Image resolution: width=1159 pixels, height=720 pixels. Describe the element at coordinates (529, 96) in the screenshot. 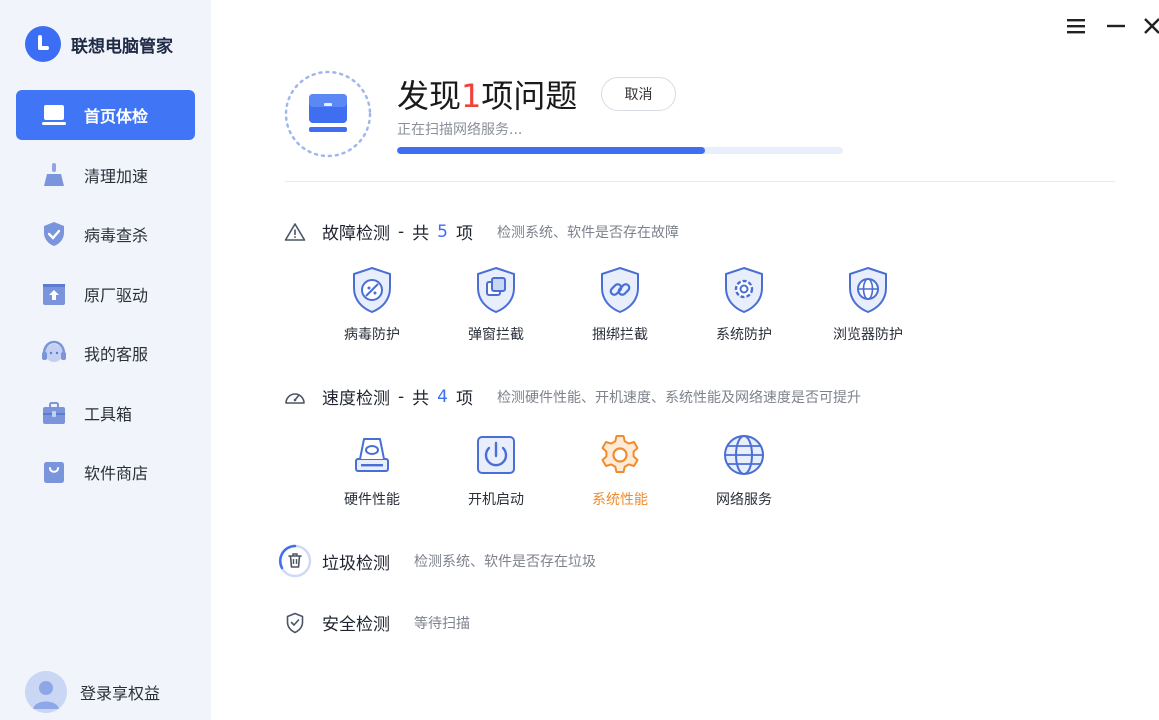

I see `title-suffix: 项问题` at that location.